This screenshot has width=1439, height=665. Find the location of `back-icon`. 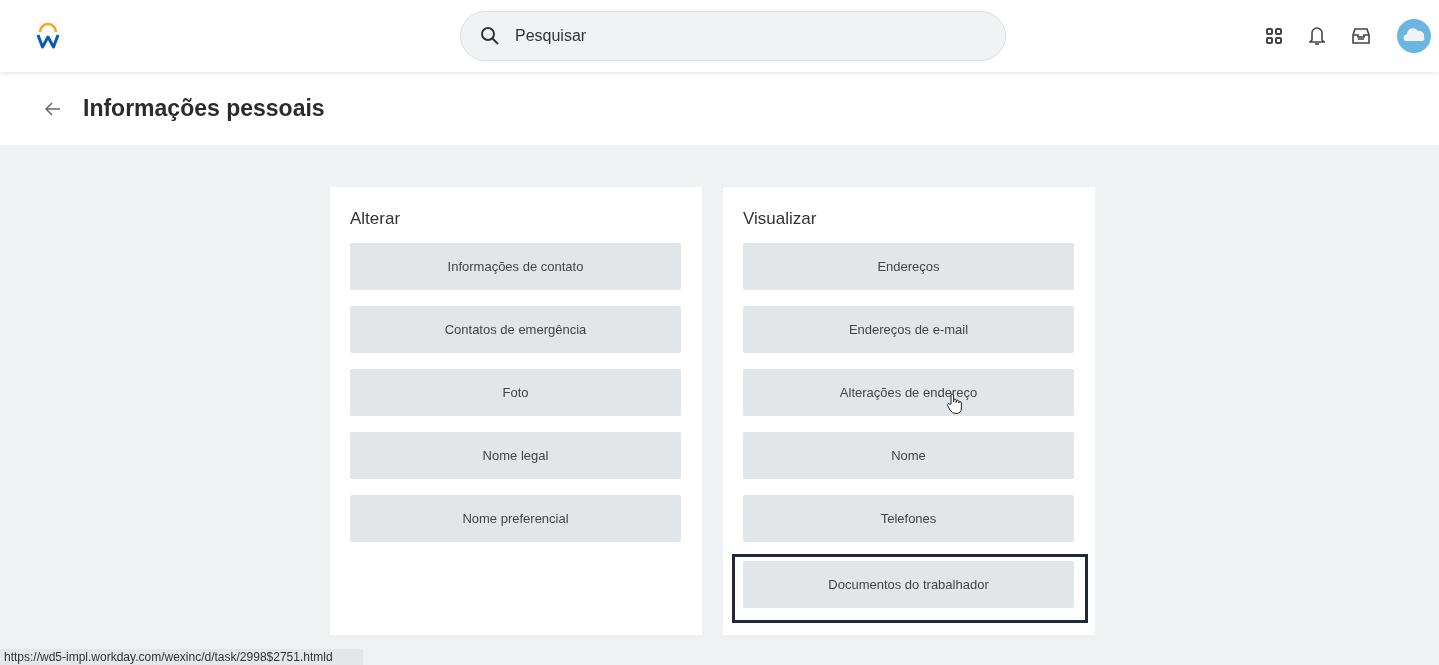

back-icon is located at coordinates (53, 108).